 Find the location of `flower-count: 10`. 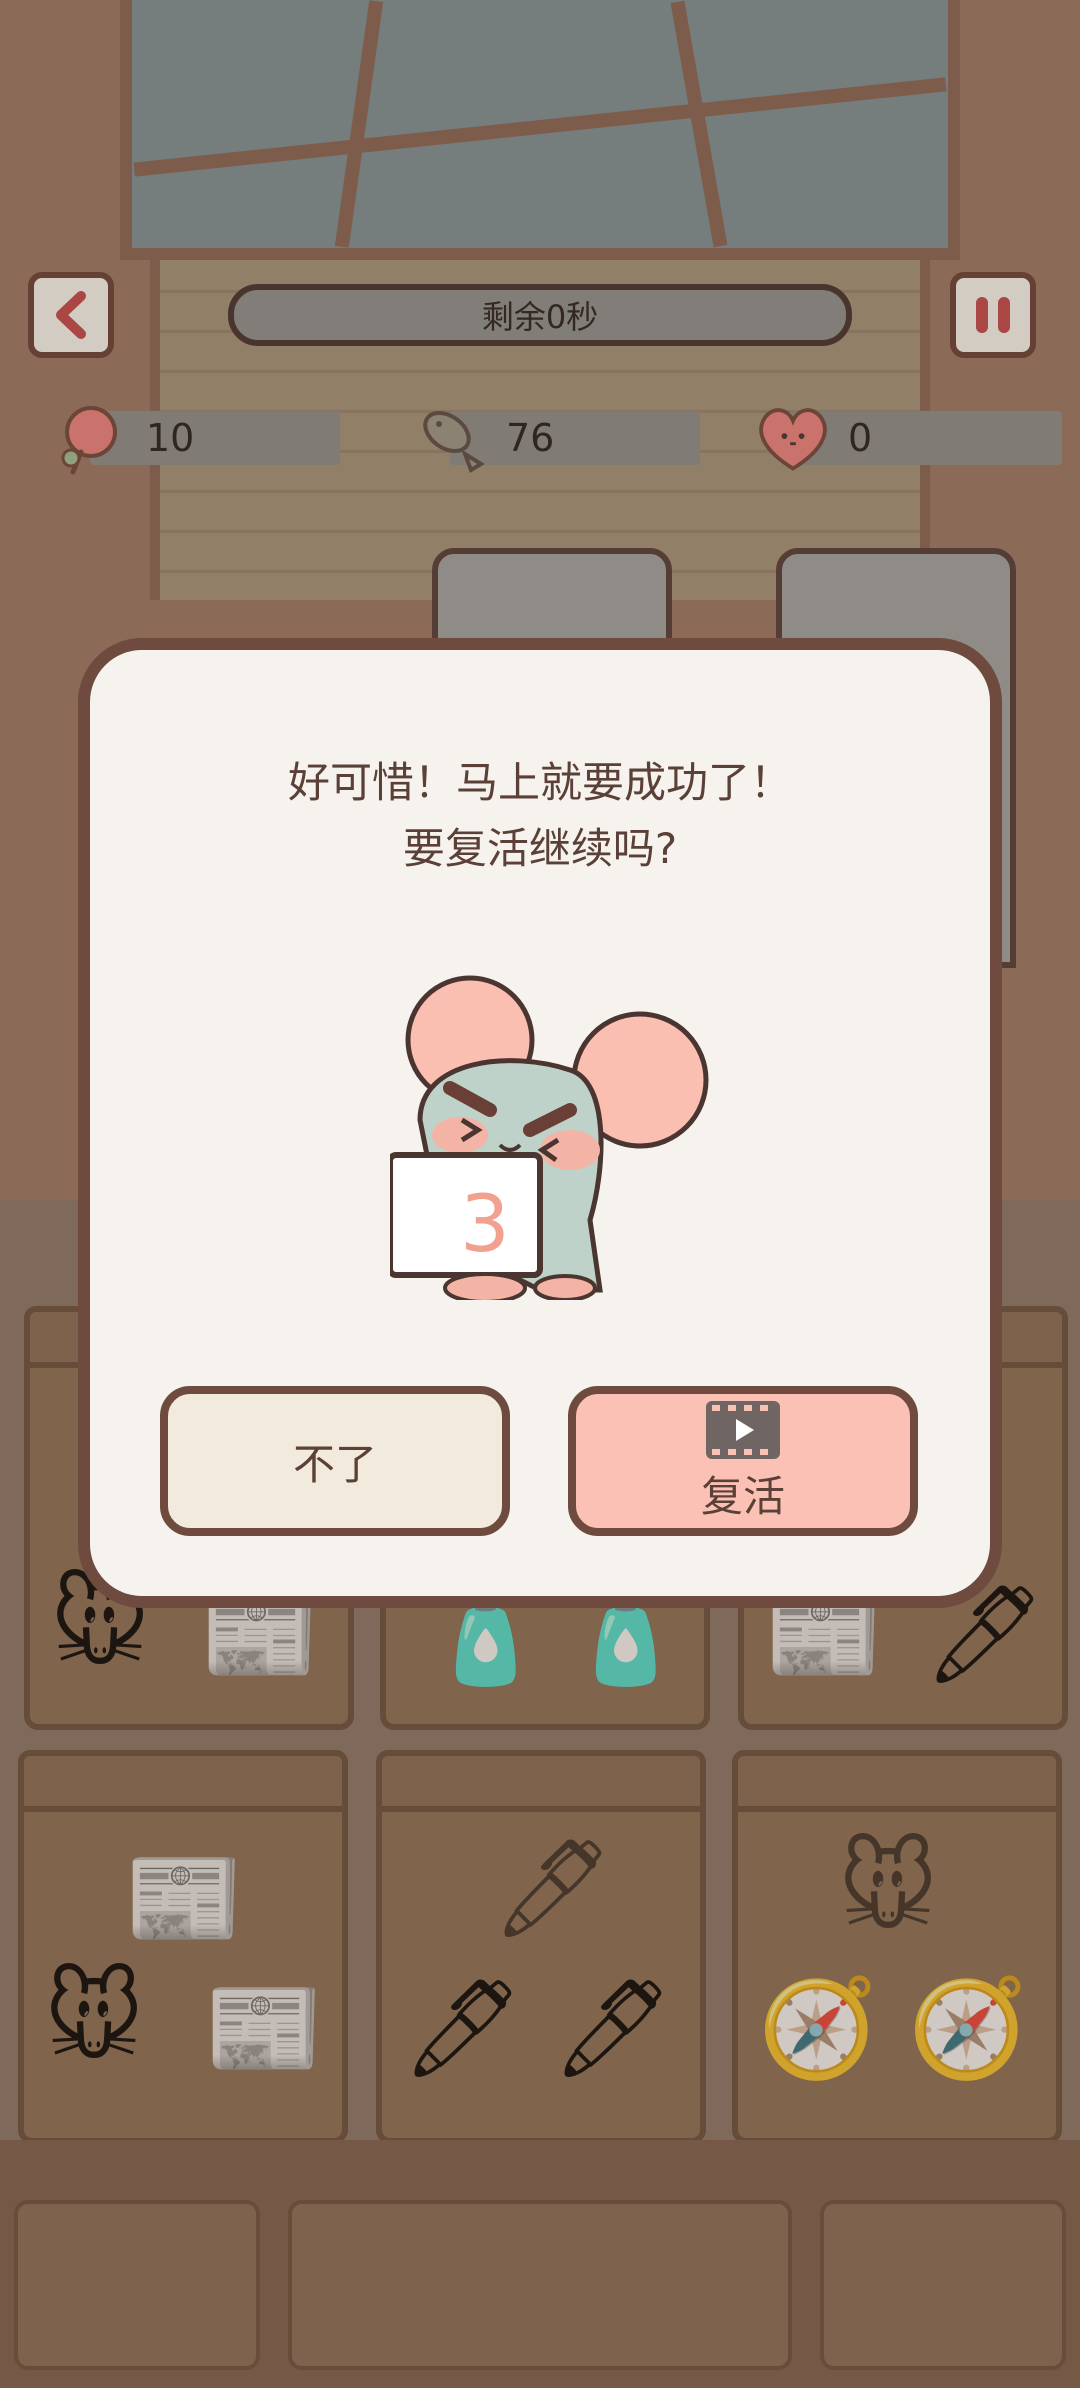

flower-count: 10 is located at coordinates (170, 438).